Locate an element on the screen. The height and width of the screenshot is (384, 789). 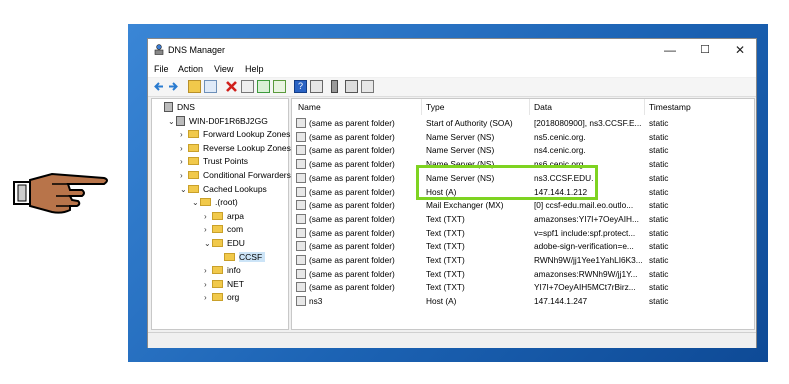
column-data: Data is located at coordinates (543, 107).